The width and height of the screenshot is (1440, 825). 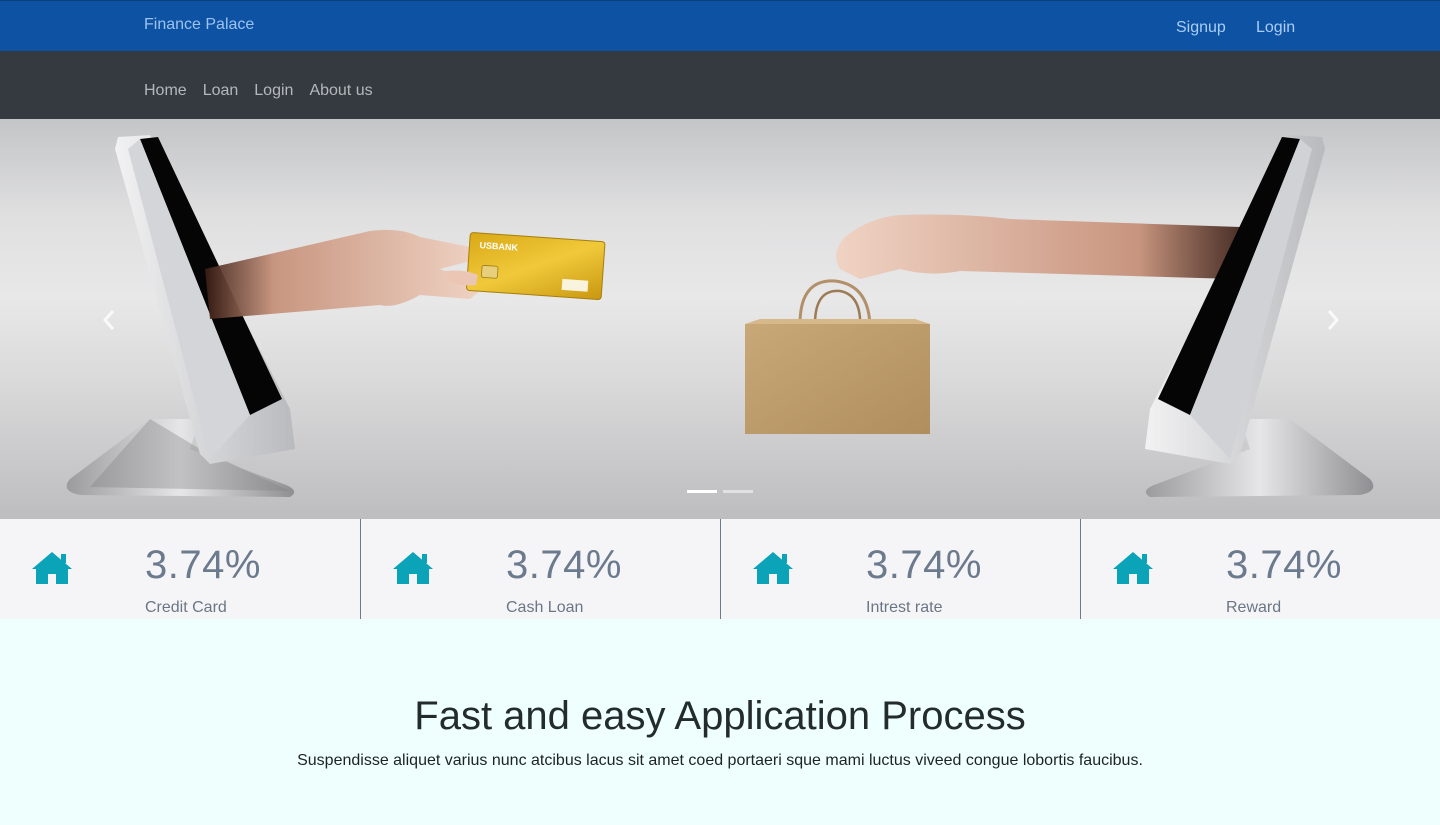 What do you see at coordinates (165, 91) in the screenshot?
I see `nav-item-home: Home` at bounding box center [165, 91].